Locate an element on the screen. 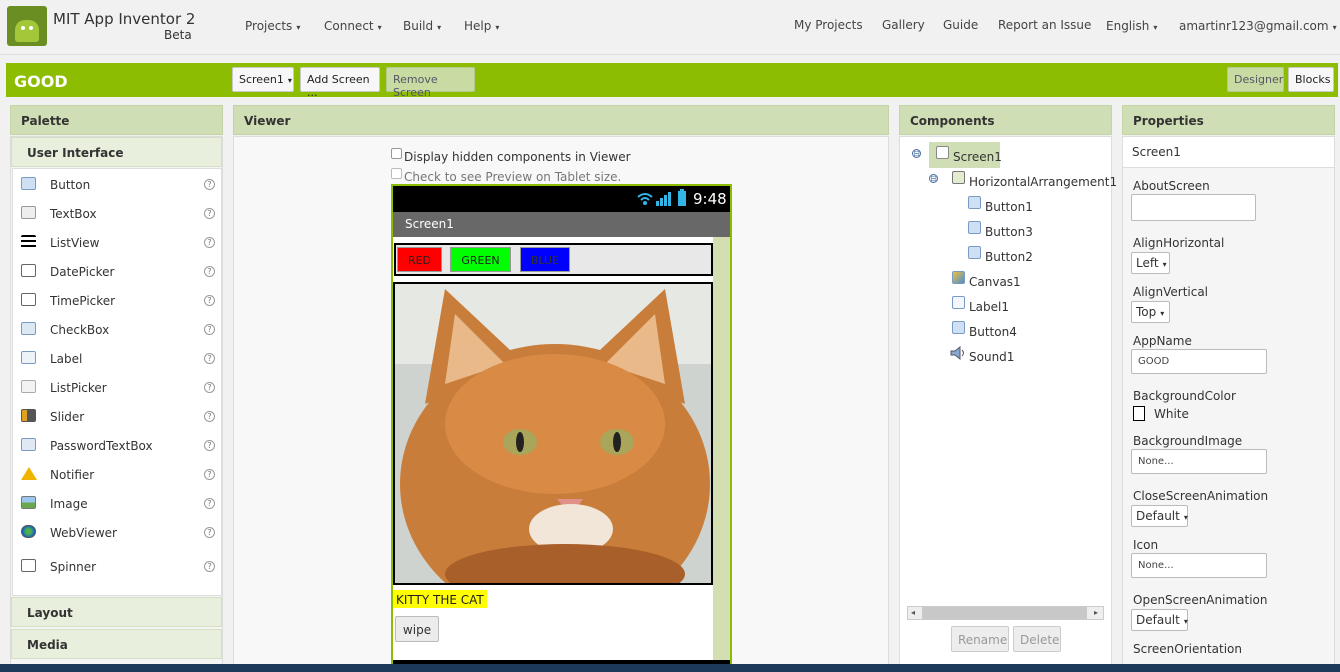  link-report-issue: Report an Issue is located at coordinates (1044, 25).